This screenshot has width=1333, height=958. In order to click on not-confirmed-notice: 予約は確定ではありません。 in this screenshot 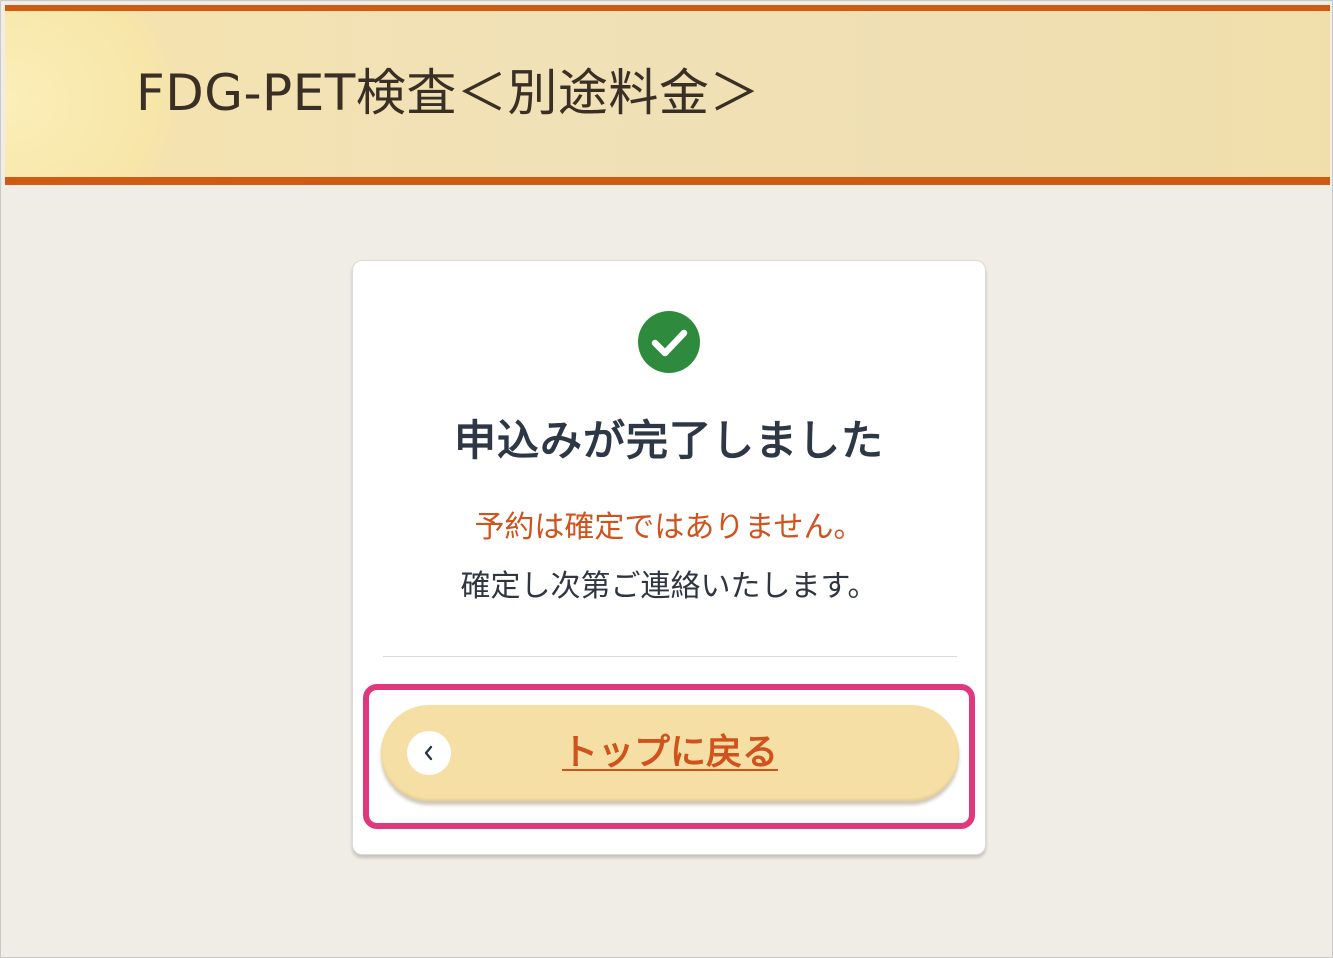, I will do `click(669, 527)`.